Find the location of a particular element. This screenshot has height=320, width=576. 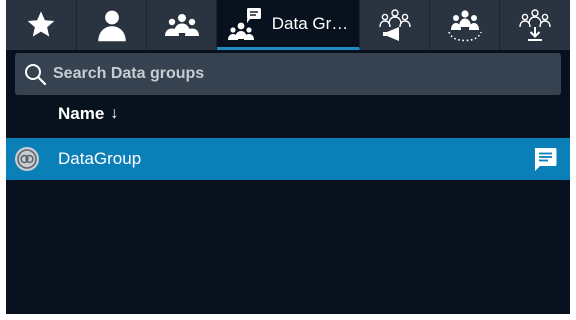

people-group-icon is located at coordinates (181, 25).